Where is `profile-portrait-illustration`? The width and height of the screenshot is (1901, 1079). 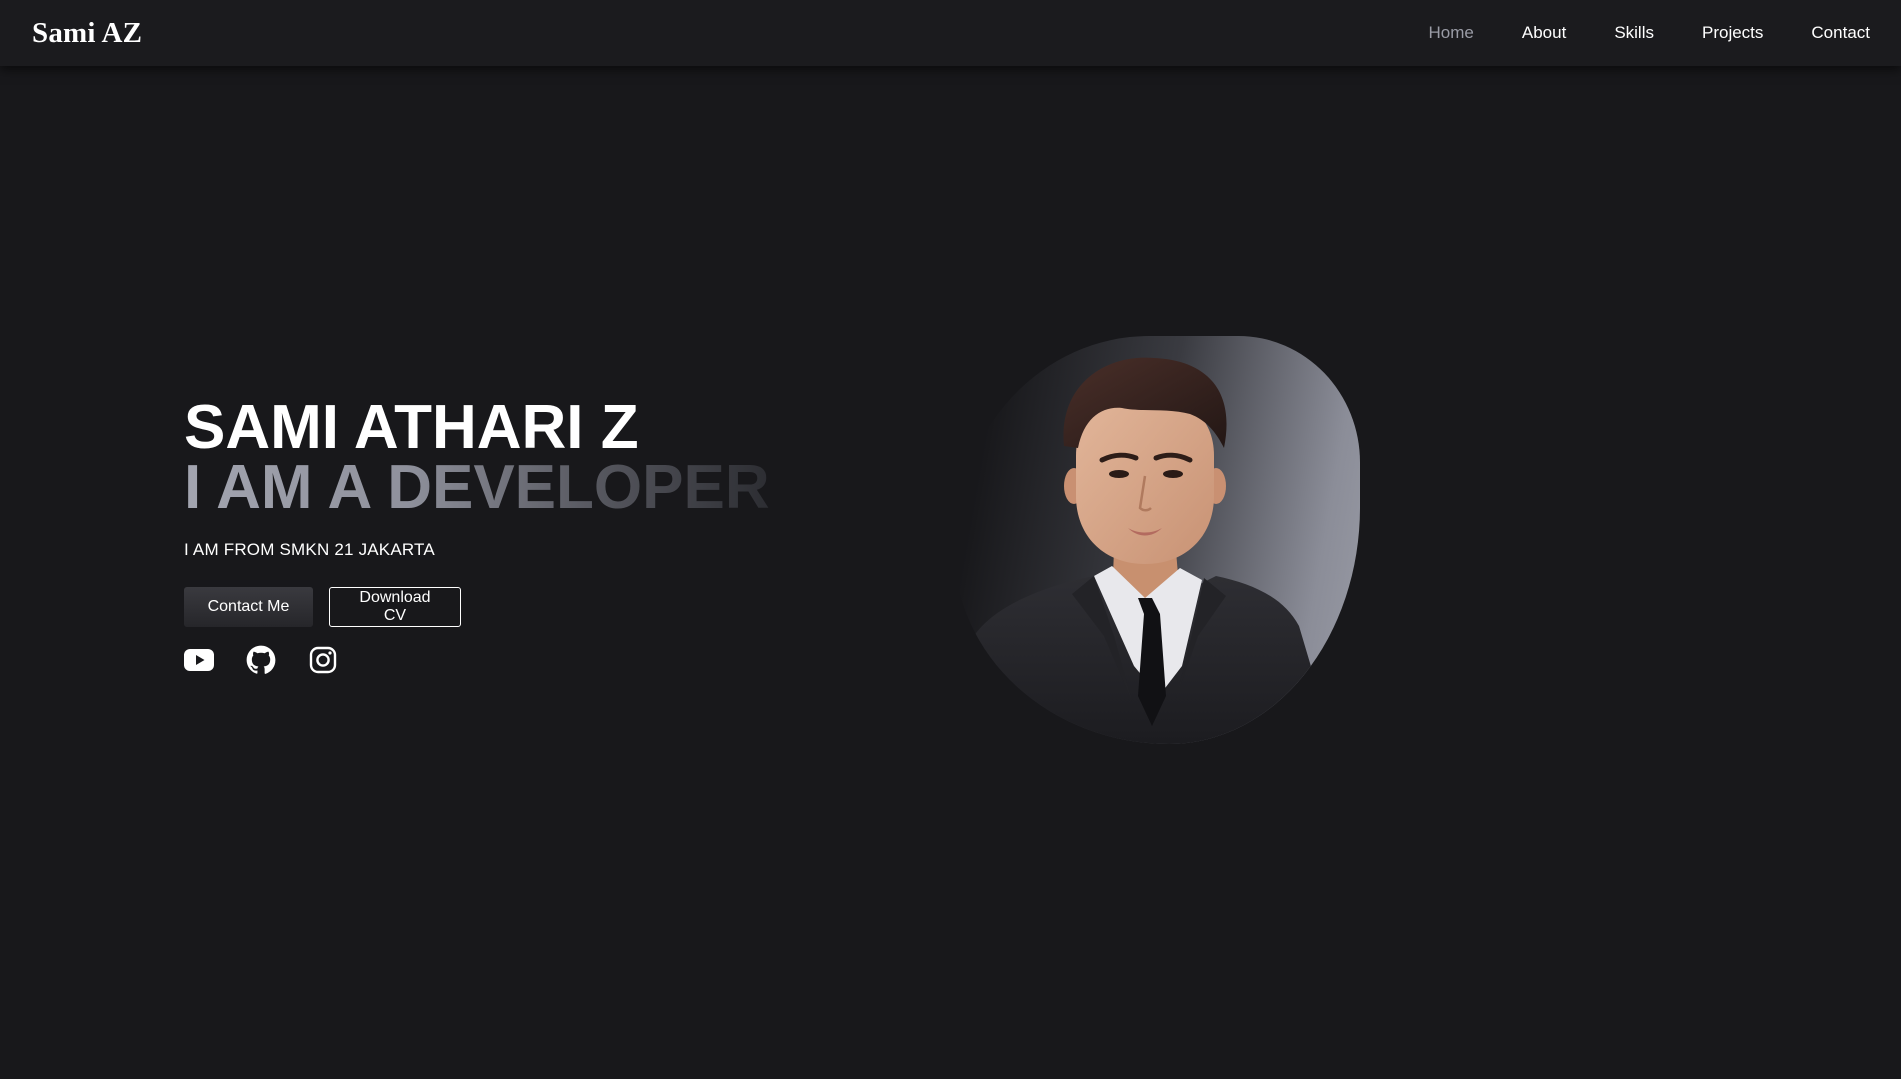 profile-portrait-illustration is located at coordinates (1144, 550).